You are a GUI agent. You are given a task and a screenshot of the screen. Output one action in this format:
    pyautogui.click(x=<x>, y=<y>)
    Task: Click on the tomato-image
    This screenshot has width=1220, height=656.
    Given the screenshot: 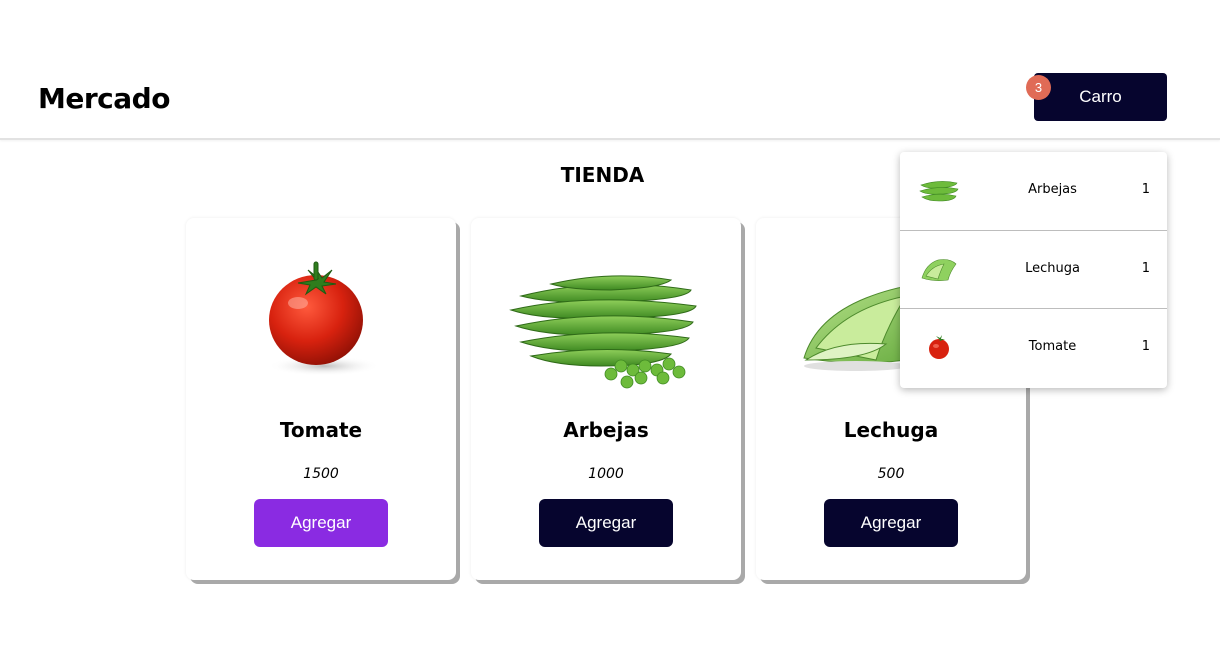 What is the action you would take?
    pyautogui.click(x=324, y=318)
    